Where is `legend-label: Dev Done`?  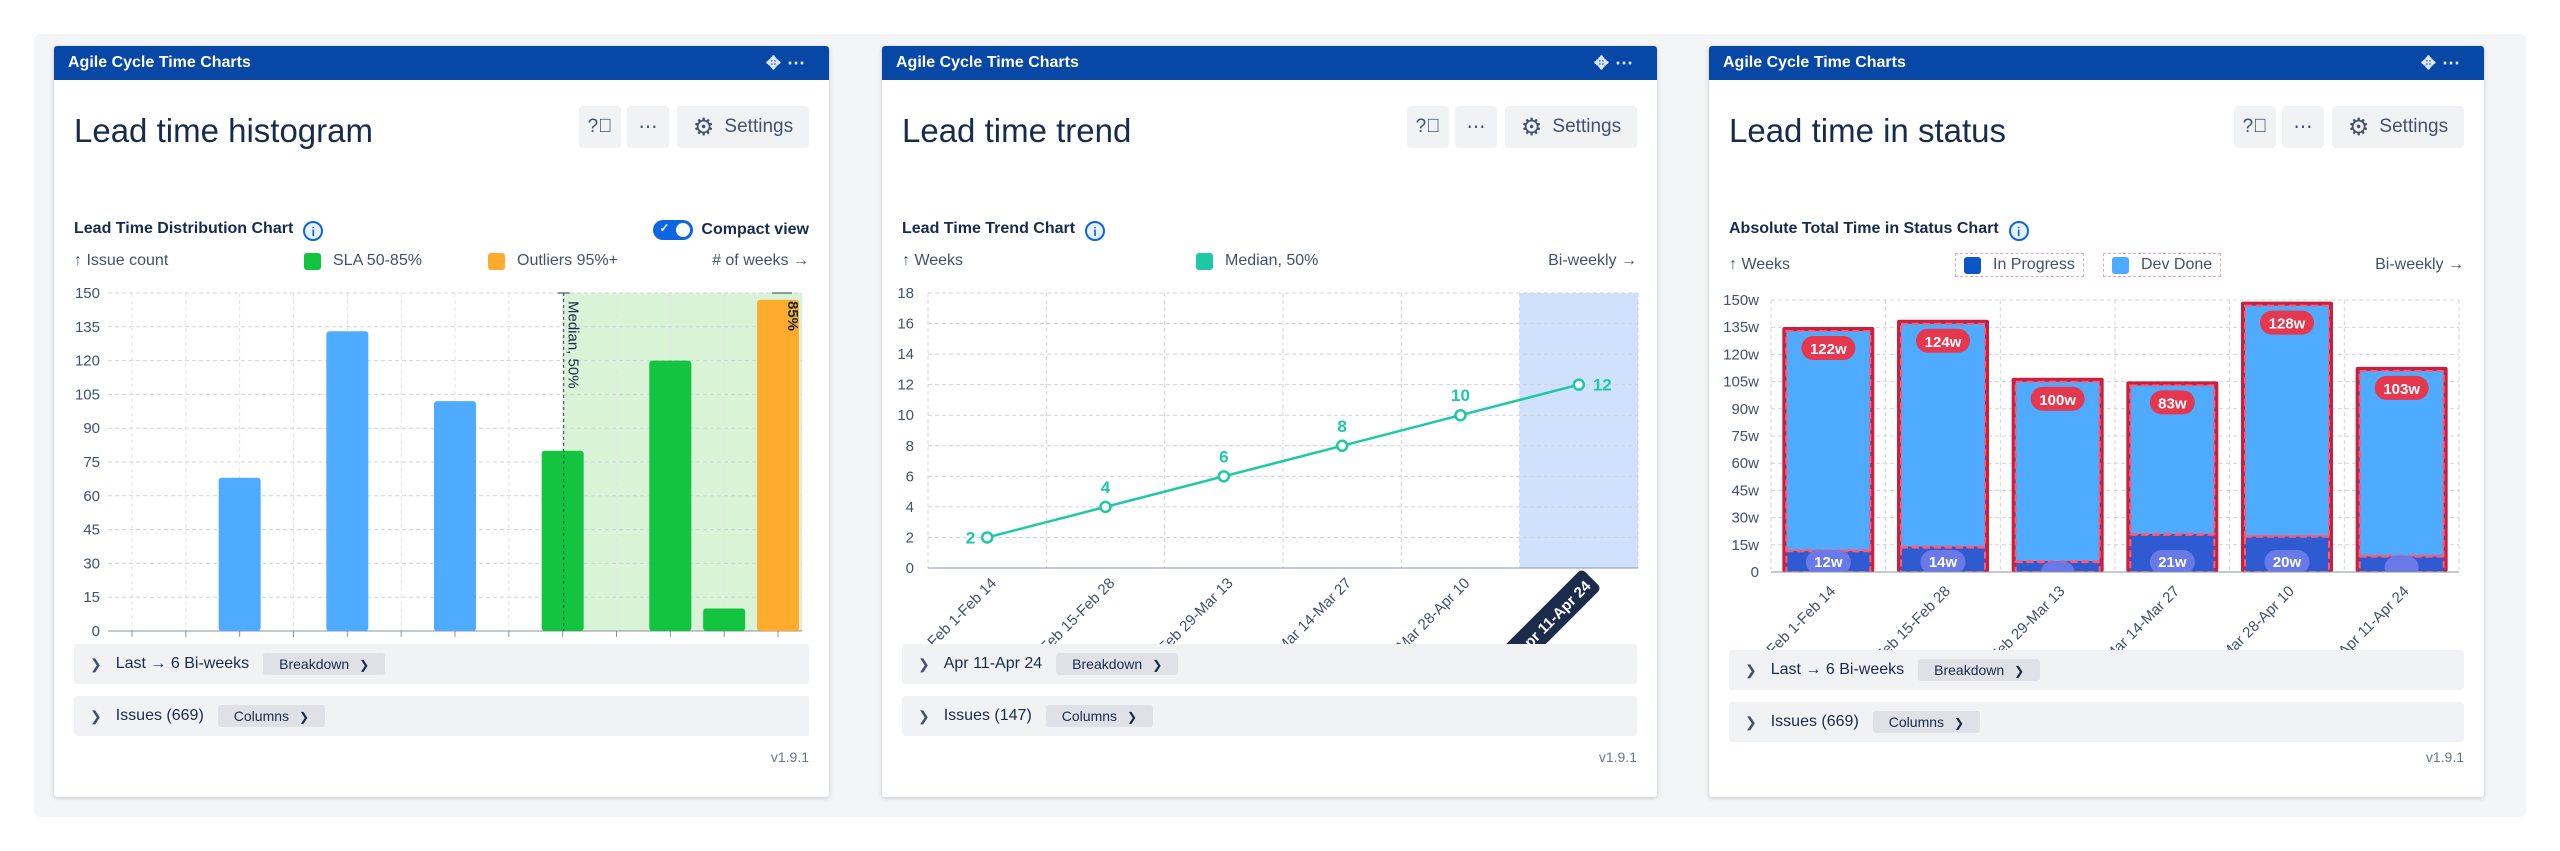
legend-label: Dev Done is located at coordinates (2177, 264).